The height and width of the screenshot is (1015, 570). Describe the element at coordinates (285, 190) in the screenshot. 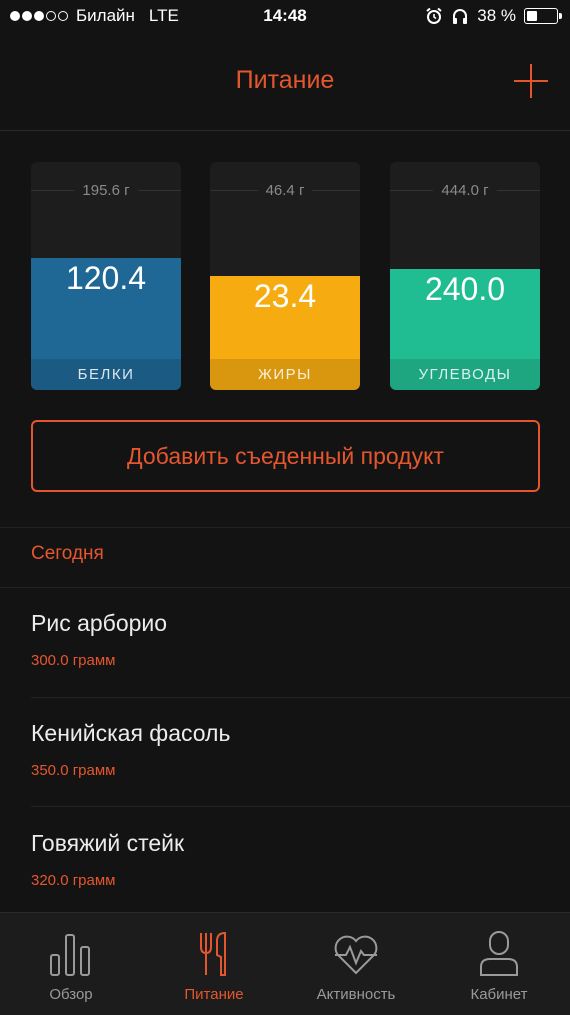

I see `fat-goal: 46.4 г` at that location.